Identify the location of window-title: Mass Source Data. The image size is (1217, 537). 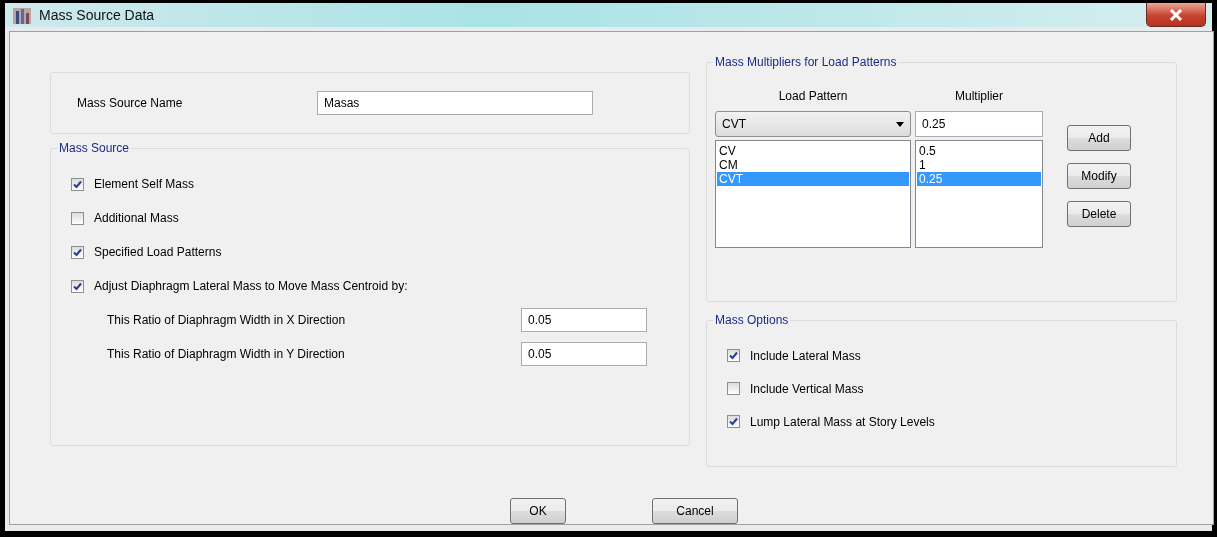
(97, 15).